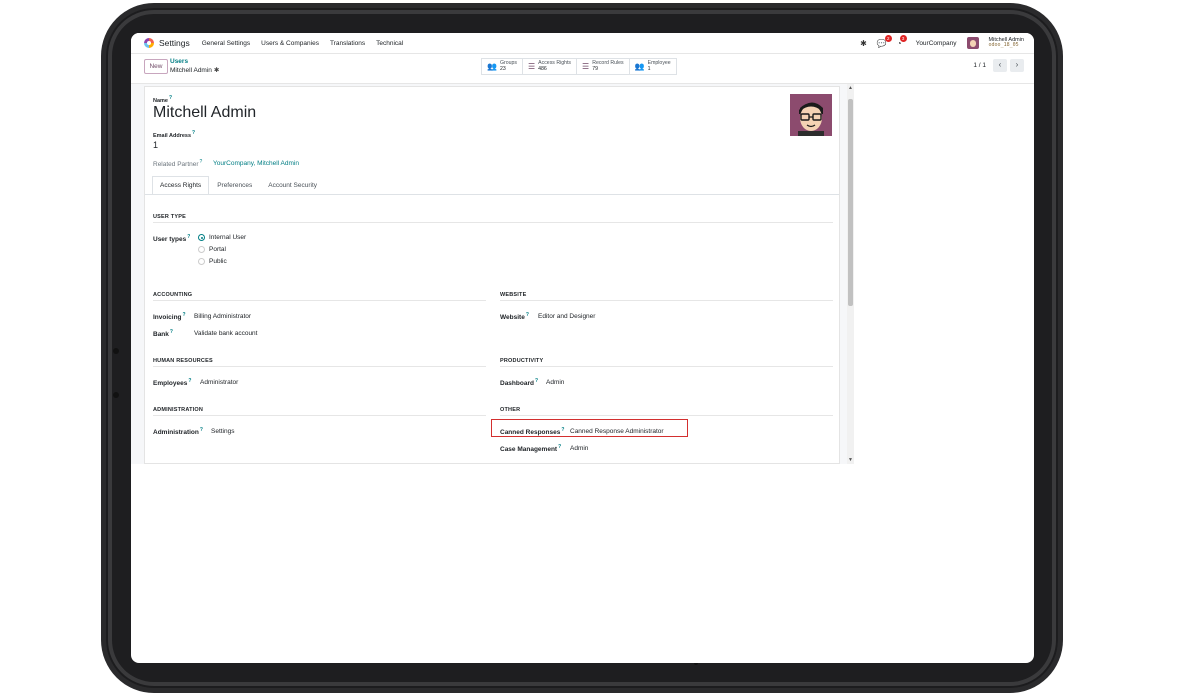  What do you see at coordinates (204, 113) in the screenshot?
I see `user-name-field: Mitchell Admin` at bounding box center [204, 113].